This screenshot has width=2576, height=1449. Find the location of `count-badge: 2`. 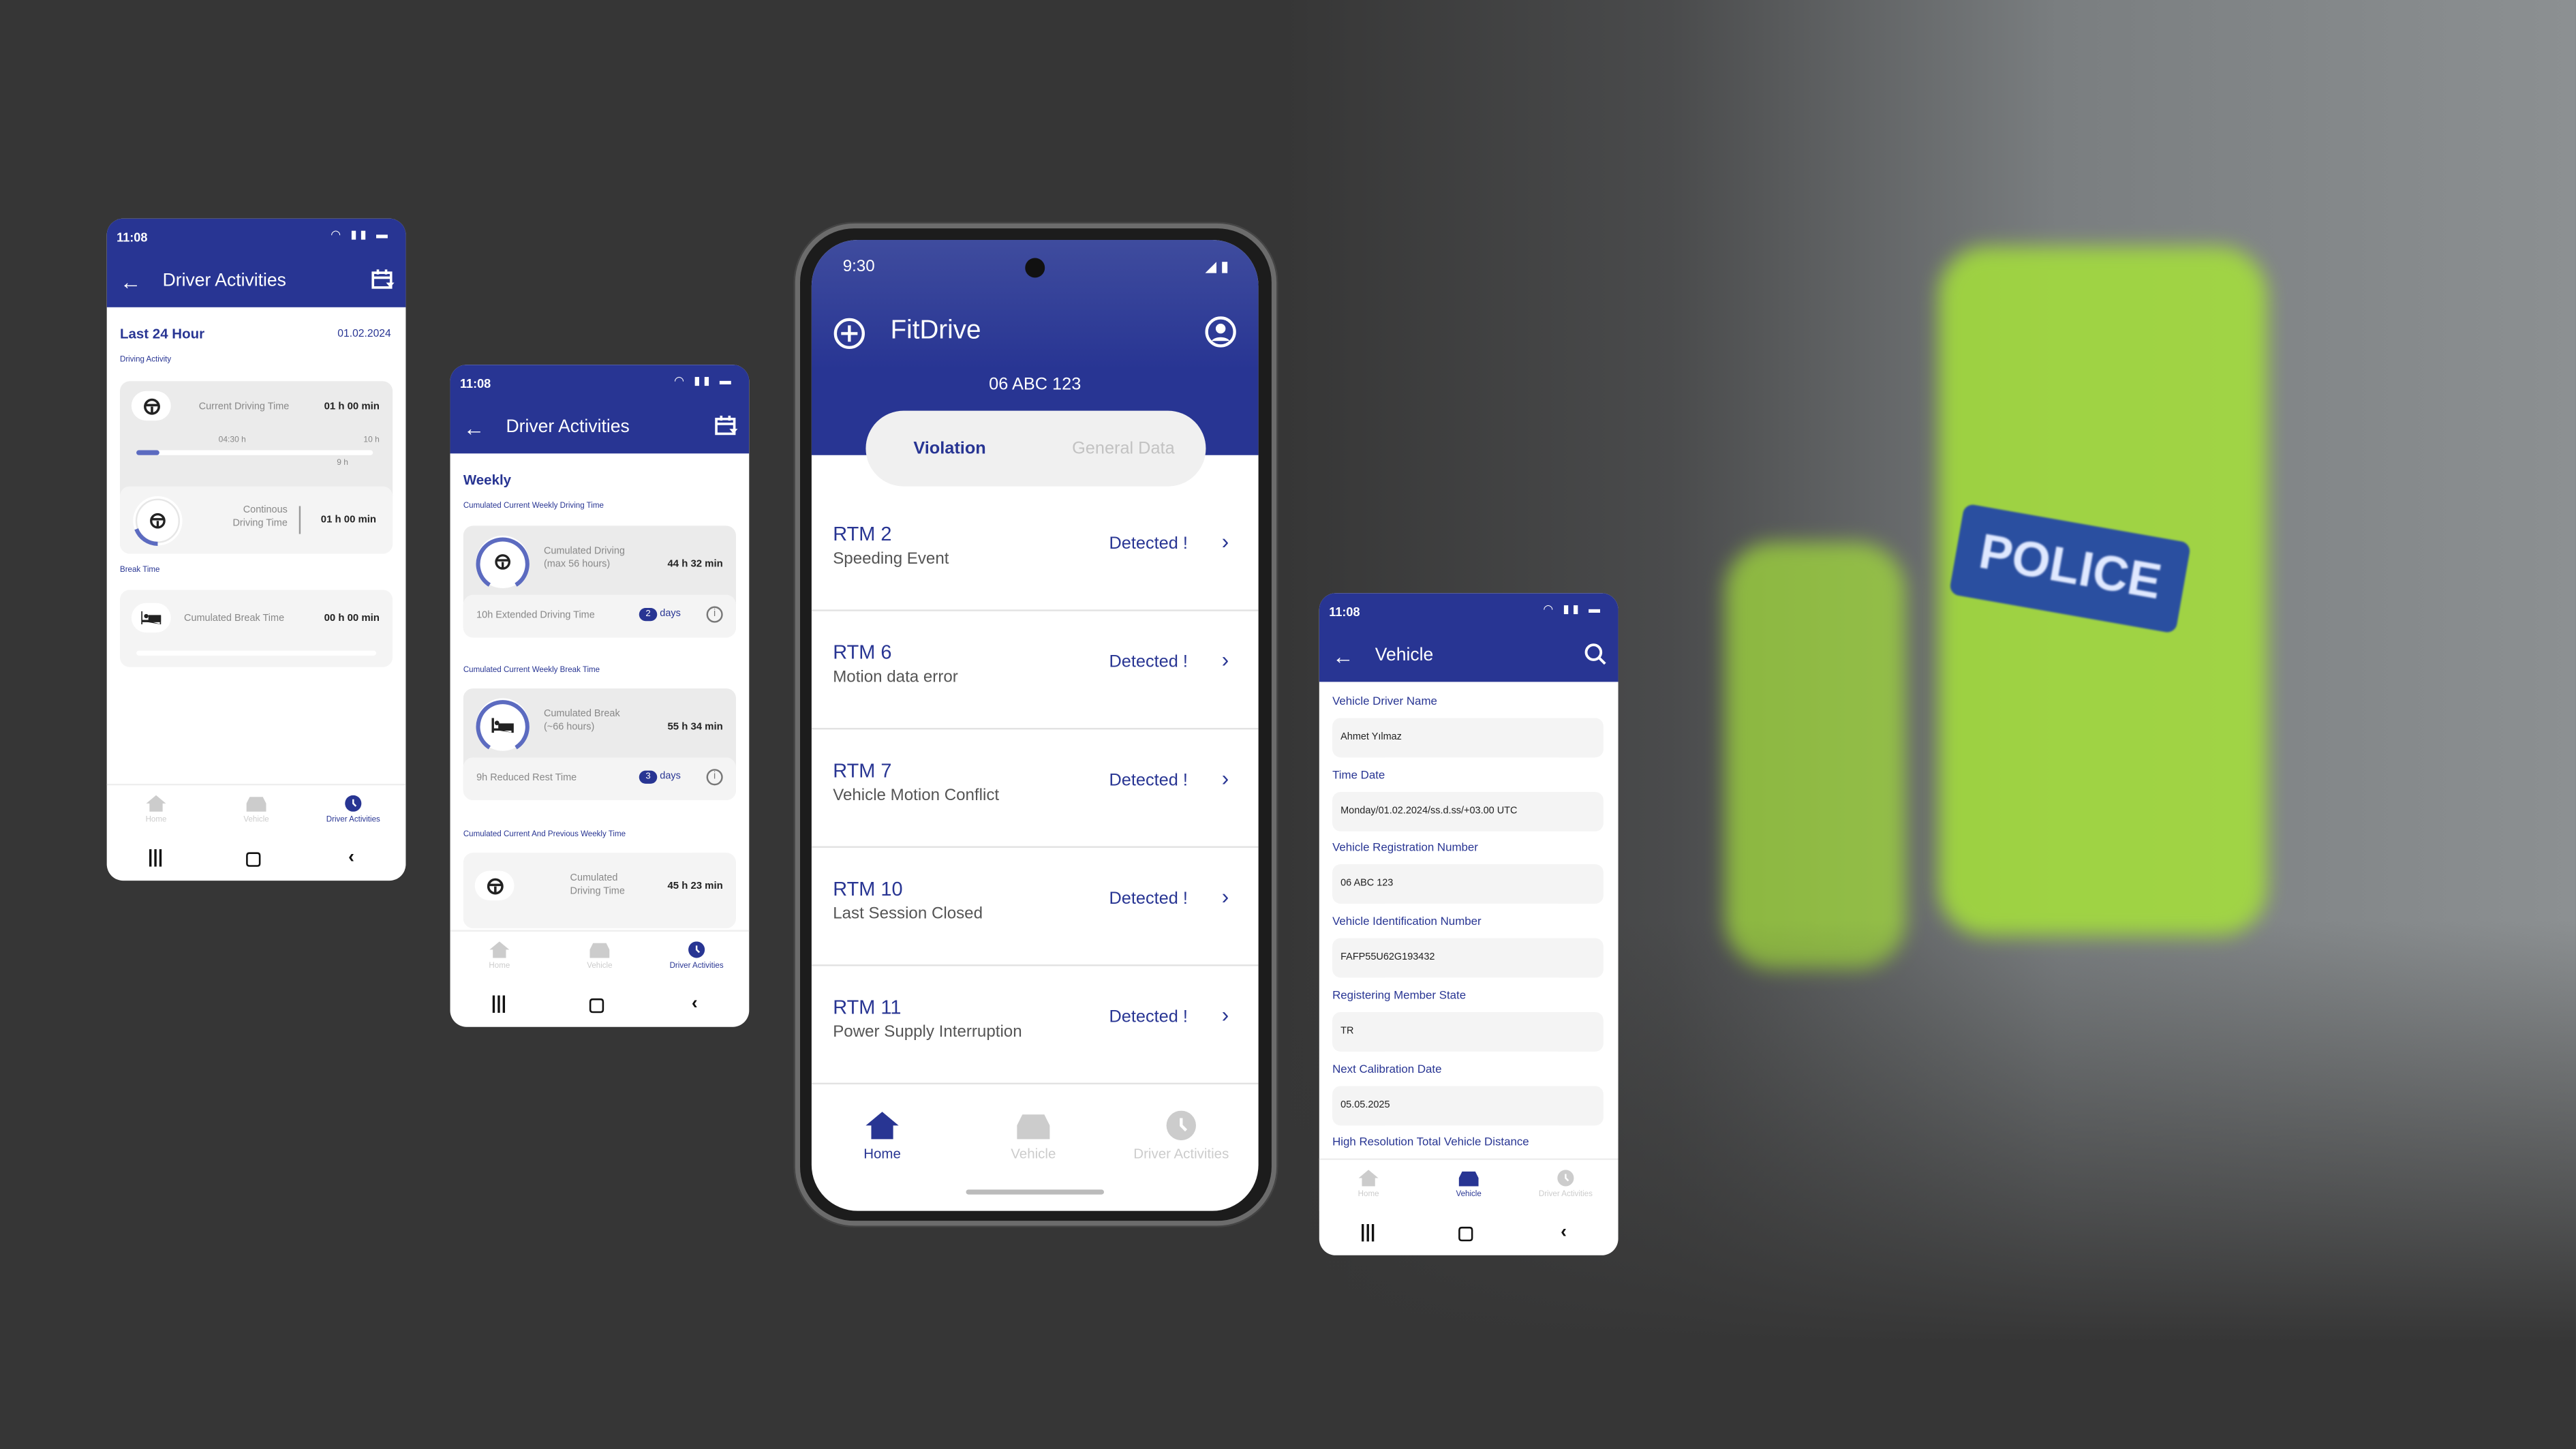

count-badge: 2 is located at coordinates (648, 614).